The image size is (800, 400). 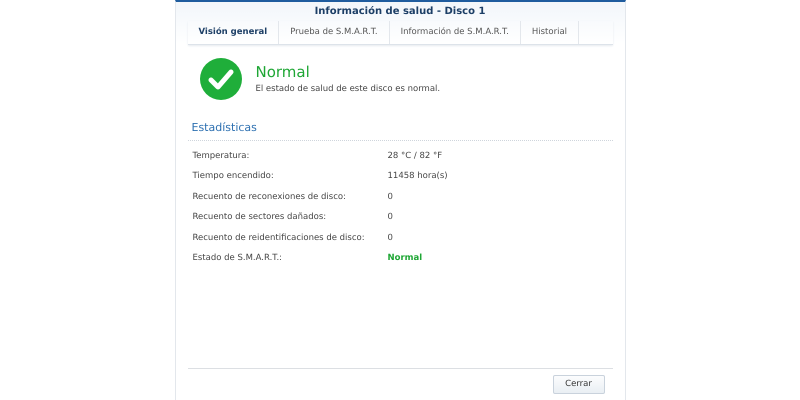 What do you see at coordinates (221, 156) in the screenshot?
I see `stat-label: Temperatura:` at bounding box center [221, 156].